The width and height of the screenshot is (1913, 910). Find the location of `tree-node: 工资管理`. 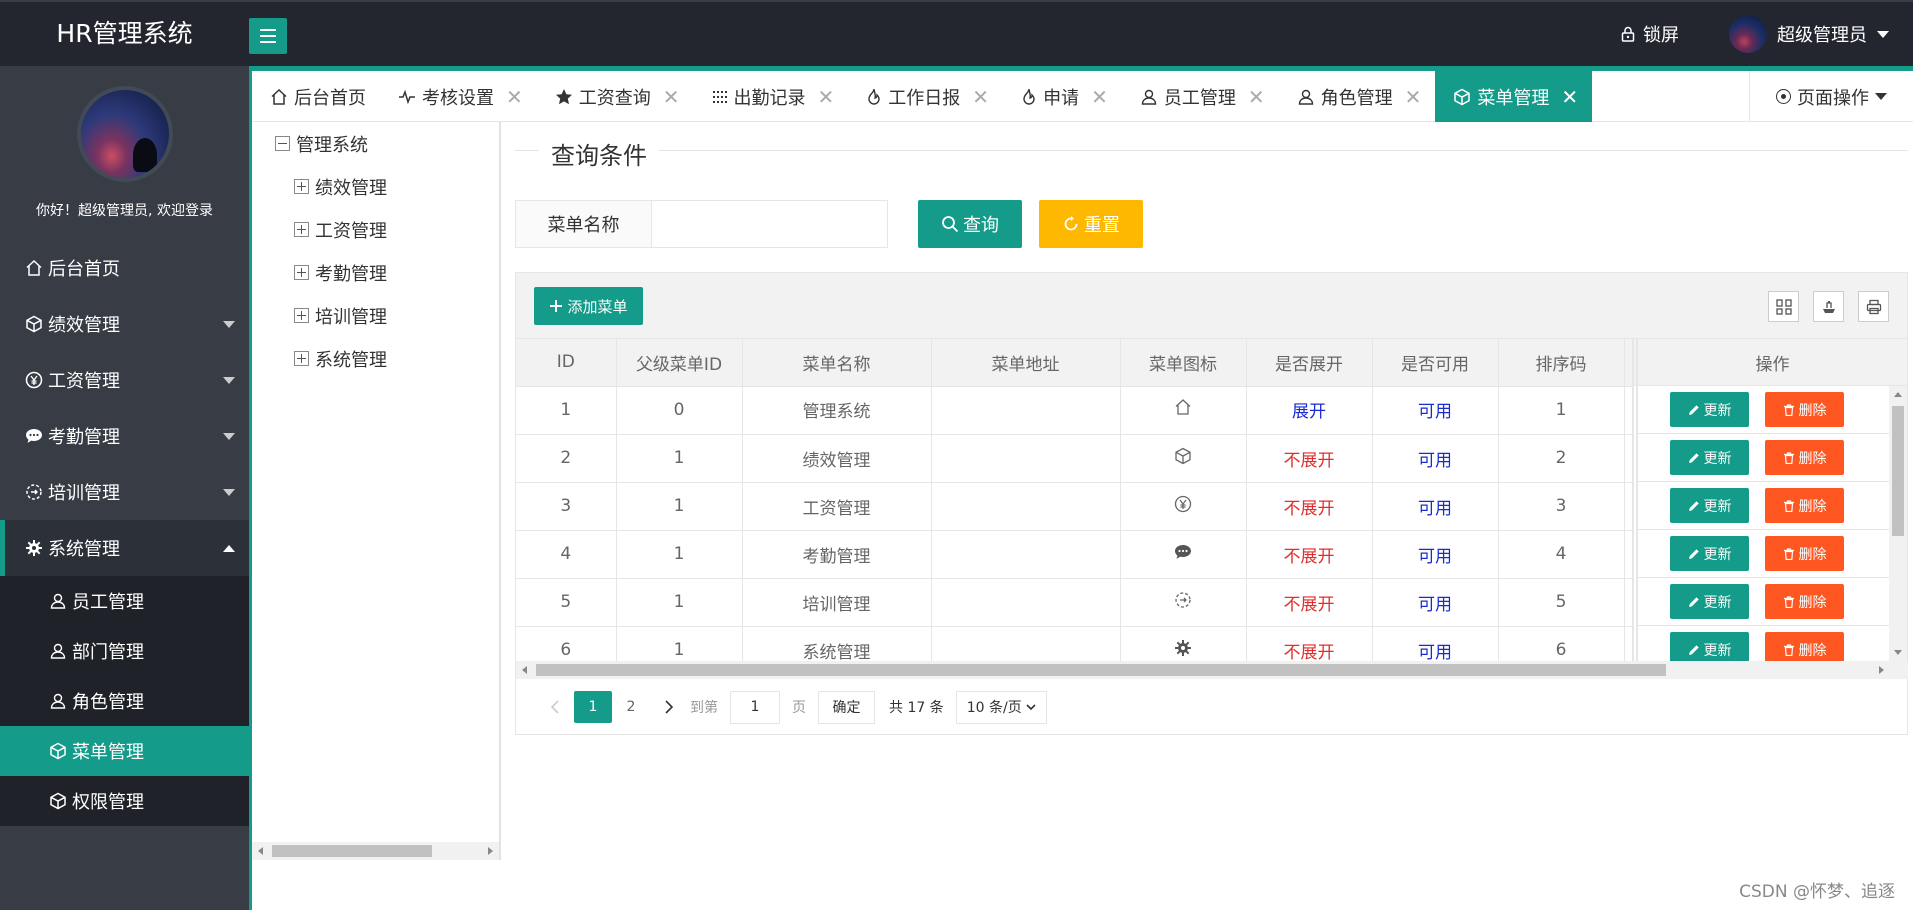

tree-node: 工资管理 is located at coordinates (375, 229).